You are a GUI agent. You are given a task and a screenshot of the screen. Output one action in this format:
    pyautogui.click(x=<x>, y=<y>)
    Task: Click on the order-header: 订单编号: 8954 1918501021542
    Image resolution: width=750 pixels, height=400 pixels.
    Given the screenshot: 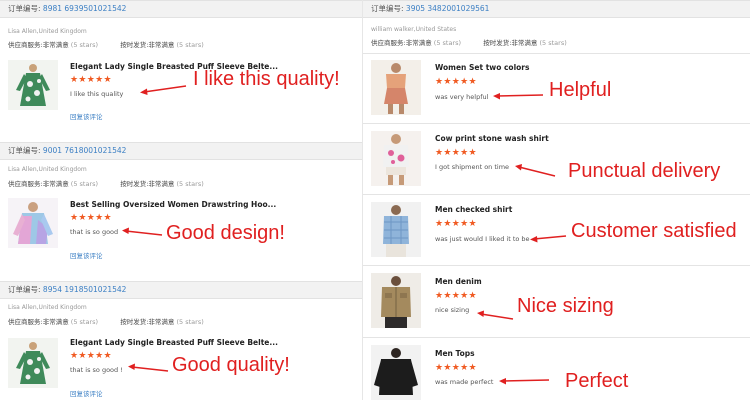 What is the action you would take?
    pyautogui.click(x=181, y=290)
    